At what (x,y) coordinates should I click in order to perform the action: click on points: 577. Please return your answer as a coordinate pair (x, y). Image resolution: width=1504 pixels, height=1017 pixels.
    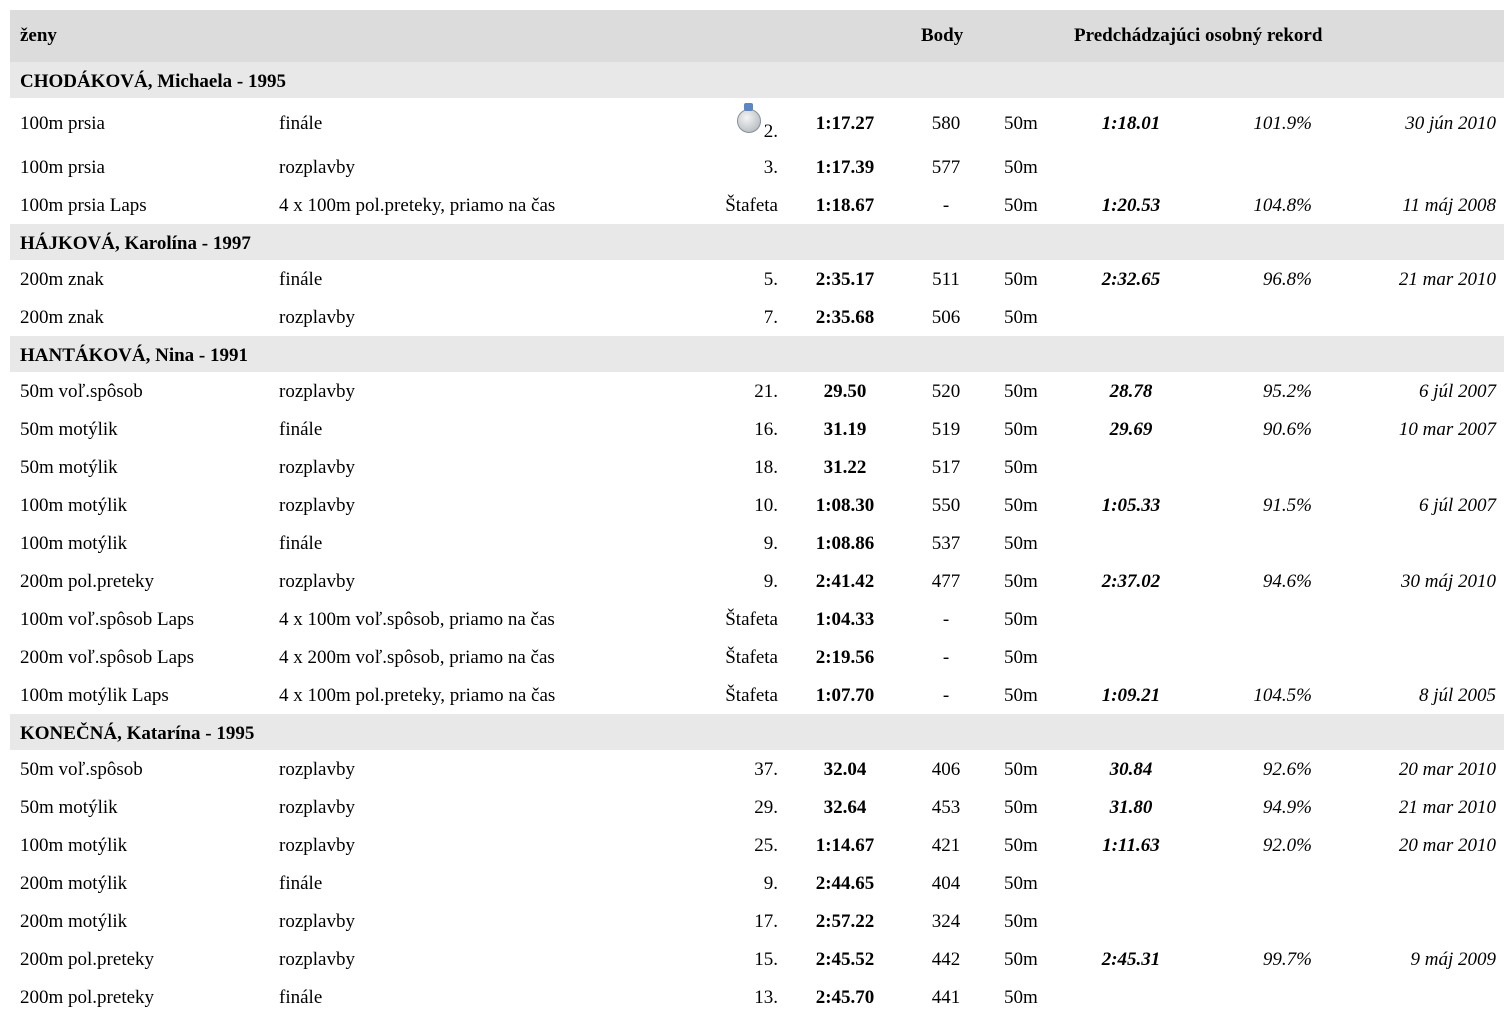
    Looking at the image, I should click on (946, 167).